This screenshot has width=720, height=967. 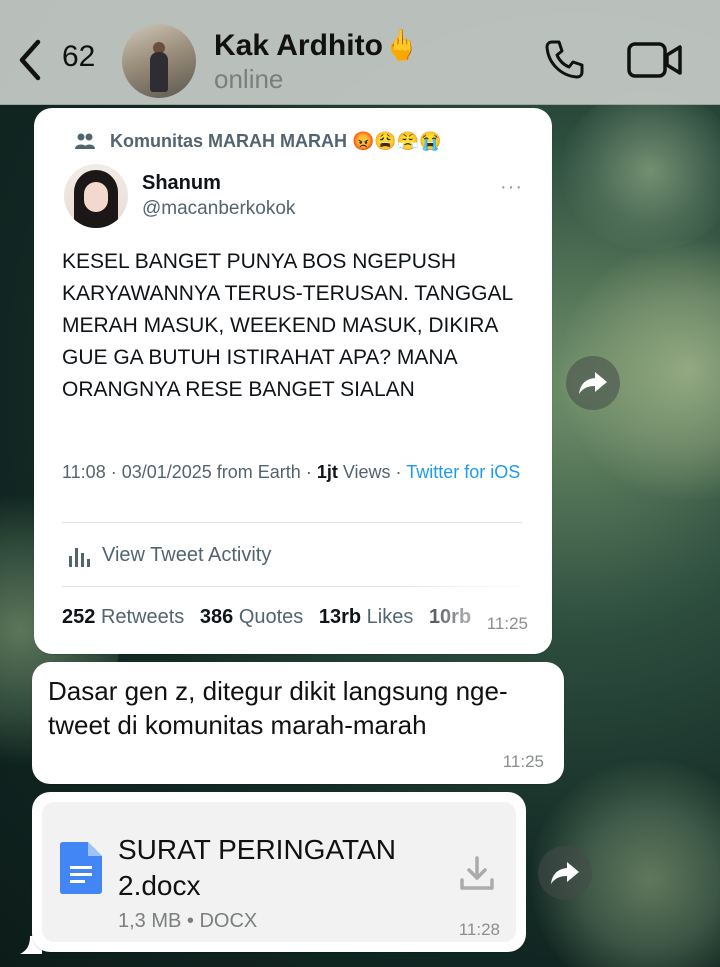 What do you see at coordinates (188, 921) in the screenshot?
I see `document-meta: 1,3 MB • DOCX` at bounding box center [188, 921].